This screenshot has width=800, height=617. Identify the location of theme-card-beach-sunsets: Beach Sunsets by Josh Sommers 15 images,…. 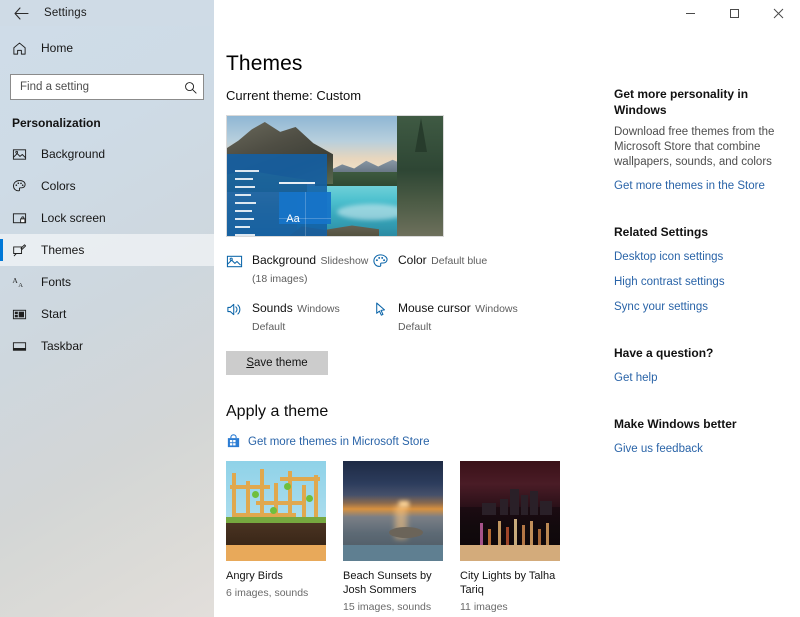
(393, 537).